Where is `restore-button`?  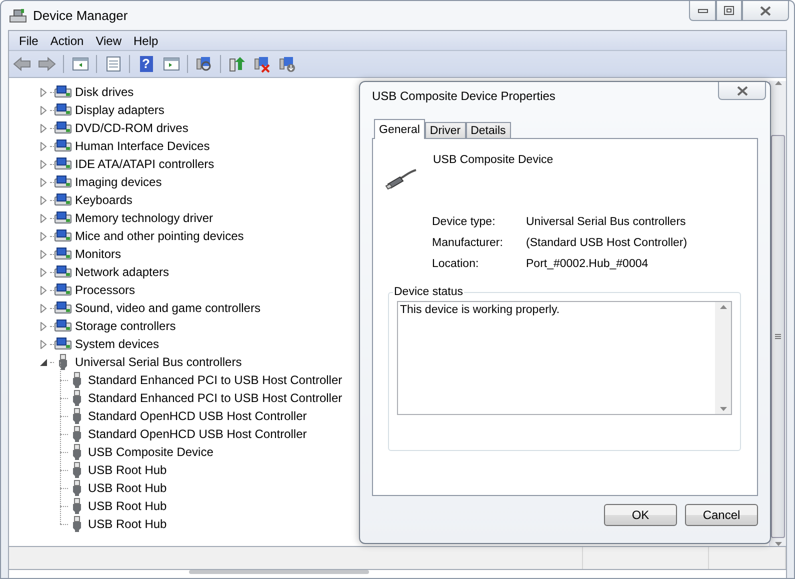 restore-button is located at coordinates (729, 11).